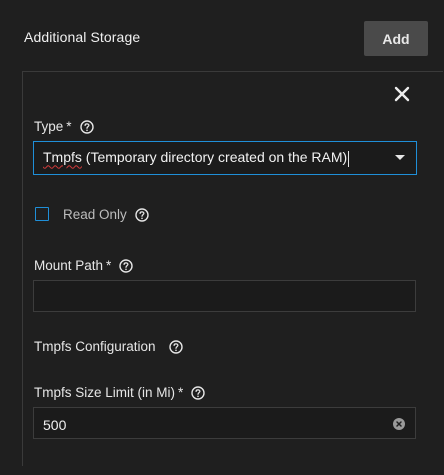 The height and width of the screenshot is (475, 444). What do you see at coordinates (109, 265) in the screenshot?
I see `mount-path-required-marker: *` at bounding box center [109, 265].